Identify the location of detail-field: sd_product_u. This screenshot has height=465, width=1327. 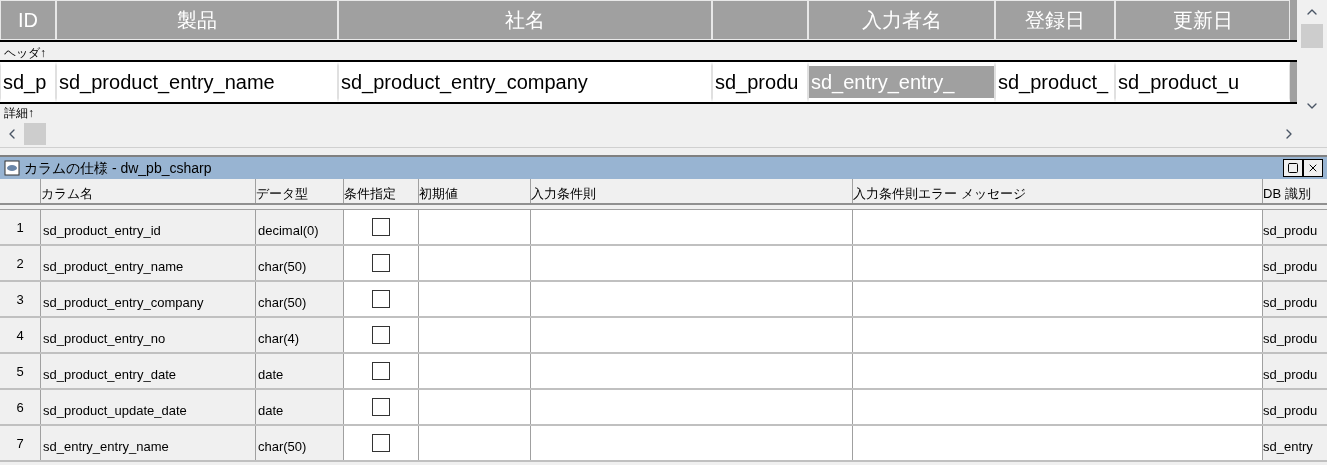
(1202, 82).